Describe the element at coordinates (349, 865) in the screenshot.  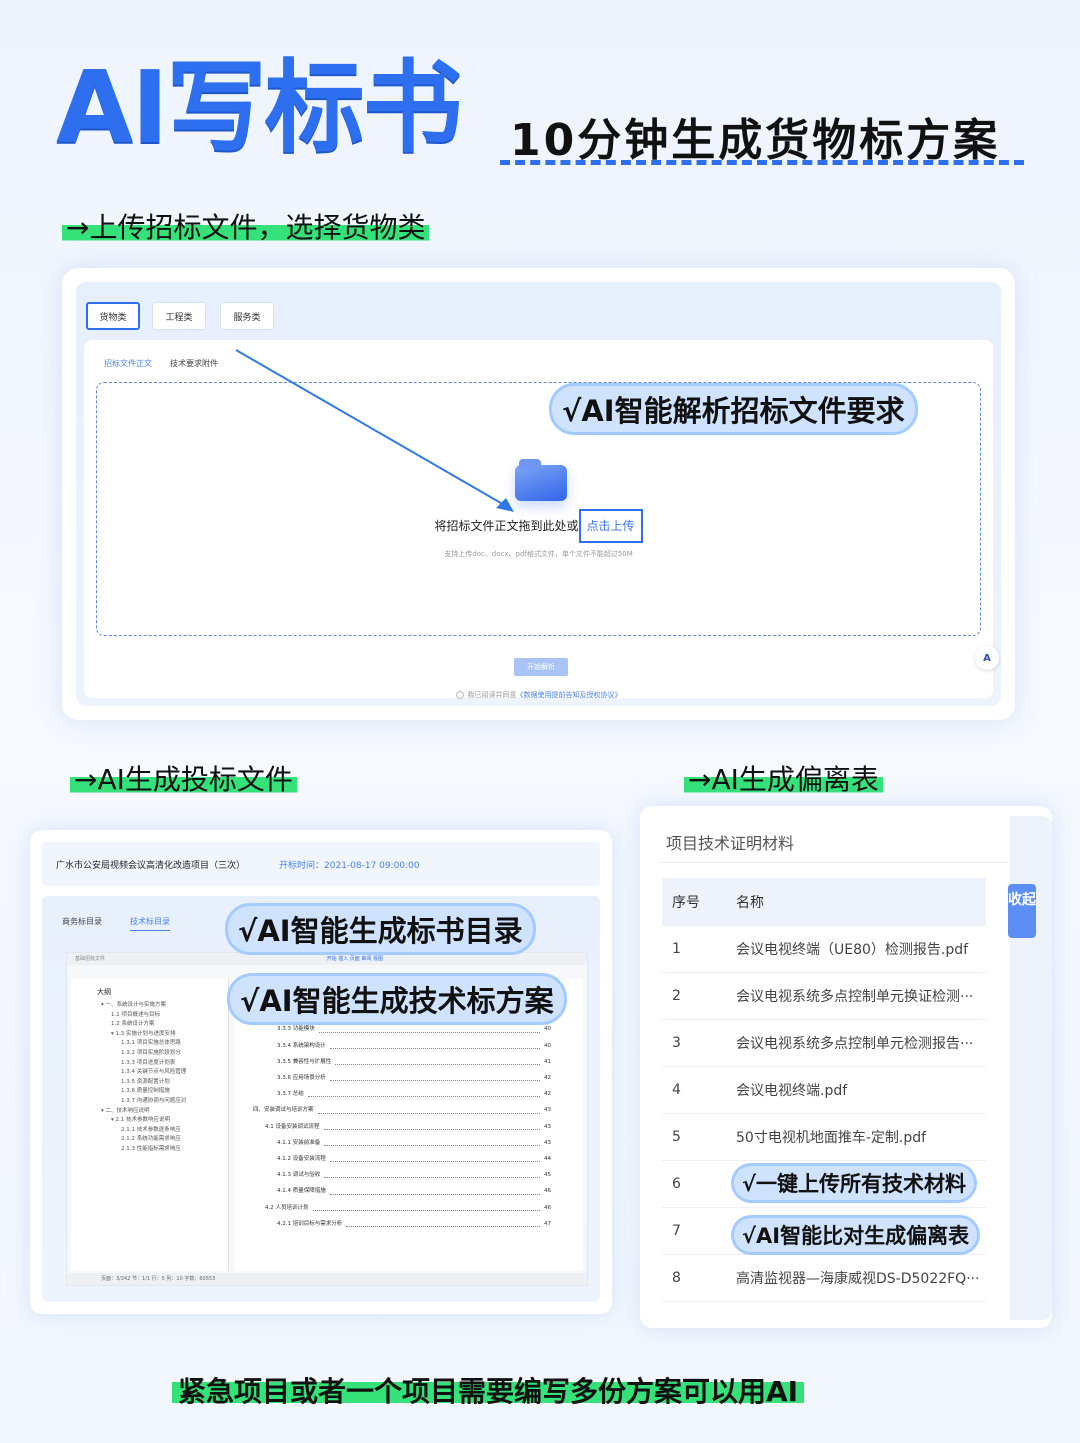
I see `open-time: 开标时间：2021-08-17 09:00:00` at that location.